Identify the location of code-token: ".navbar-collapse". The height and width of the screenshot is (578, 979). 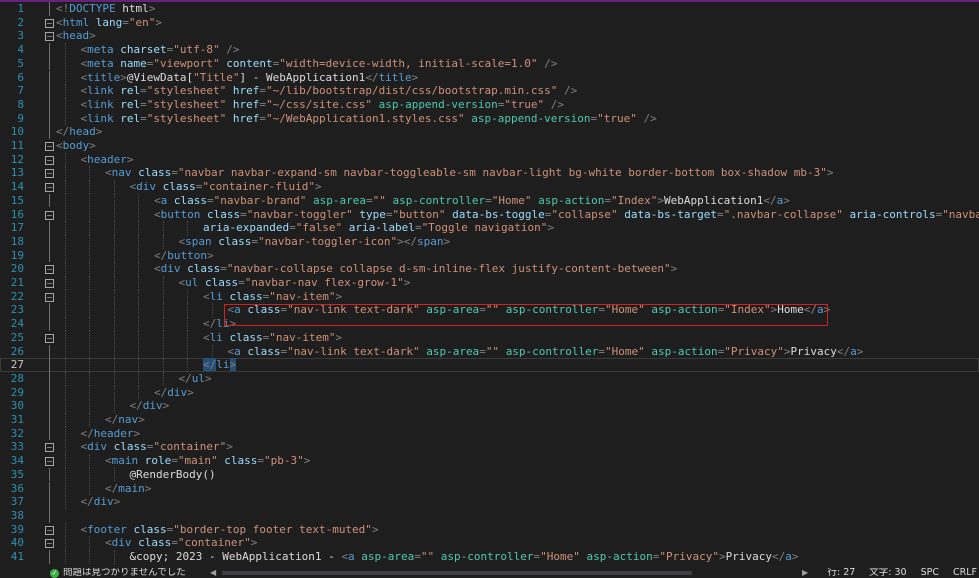
(783, 214).